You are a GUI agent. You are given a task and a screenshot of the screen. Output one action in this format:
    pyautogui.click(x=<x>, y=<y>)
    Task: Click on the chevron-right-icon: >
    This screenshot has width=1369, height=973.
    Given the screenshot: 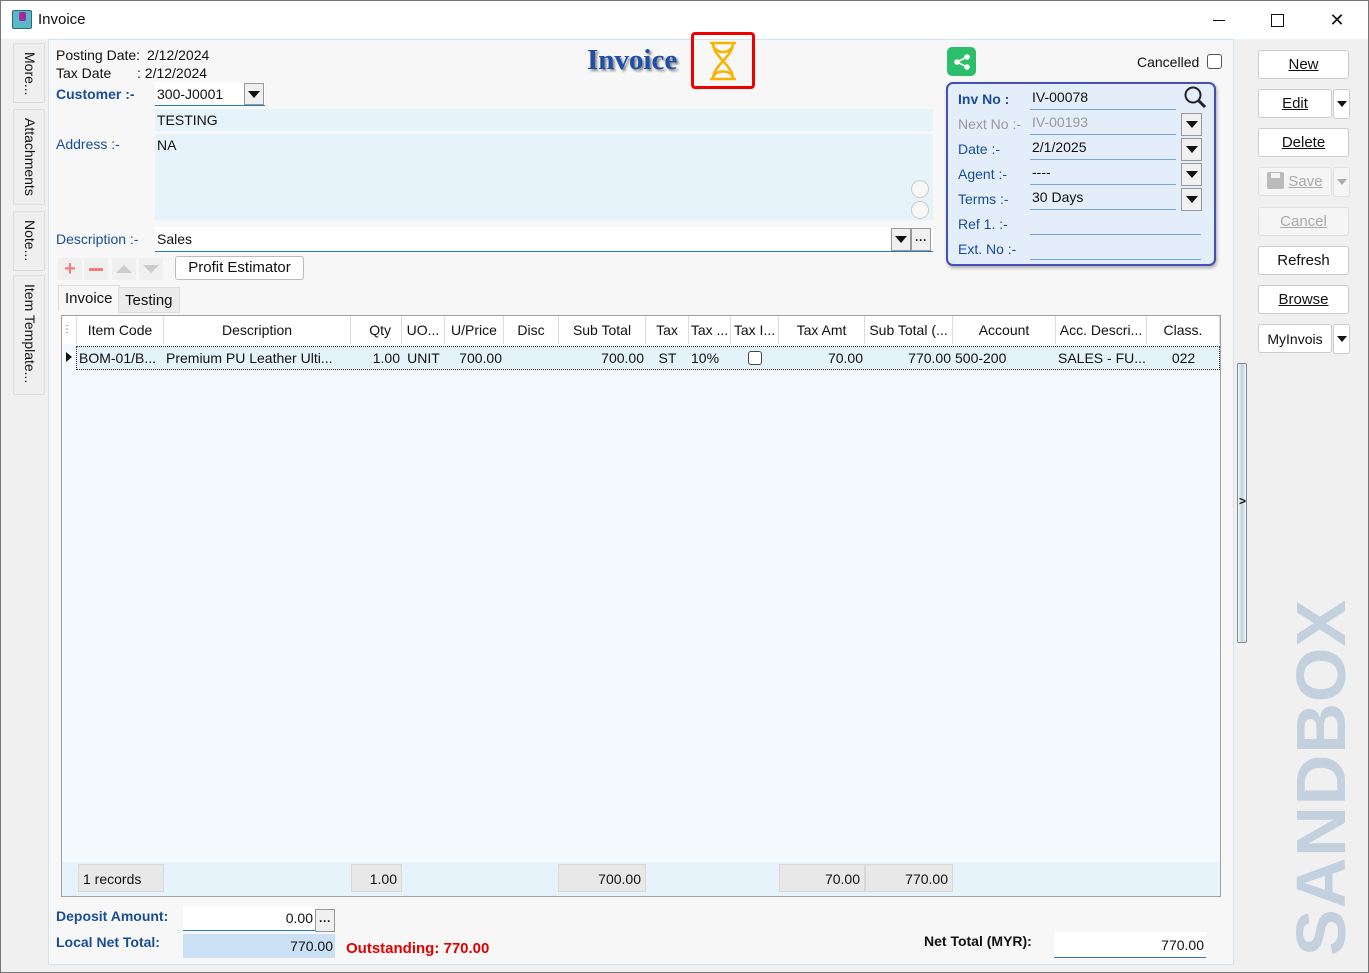 What is the action you would take?
    pyautogui.click(x=1243, y=501)
    